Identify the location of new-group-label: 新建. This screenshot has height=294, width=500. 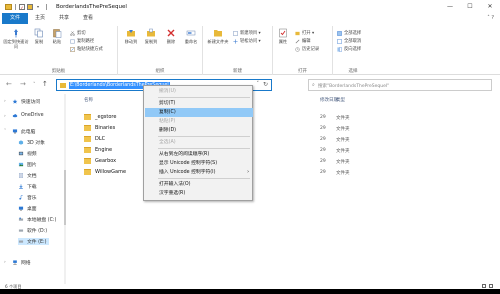
(237, 71).